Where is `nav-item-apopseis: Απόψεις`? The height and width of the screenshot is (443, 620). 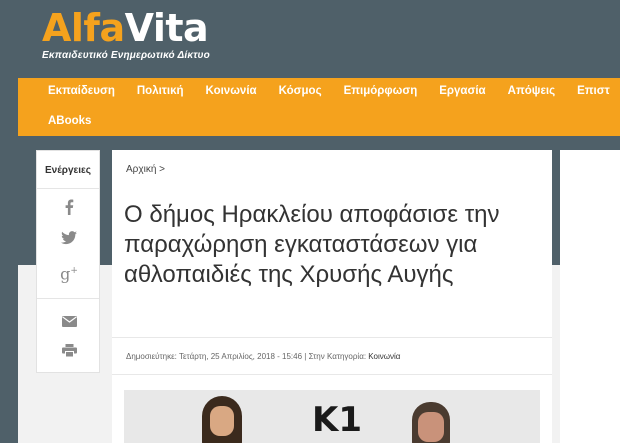 nav-item-apopseis: Απόψεις is located at coordinates (520, 91).